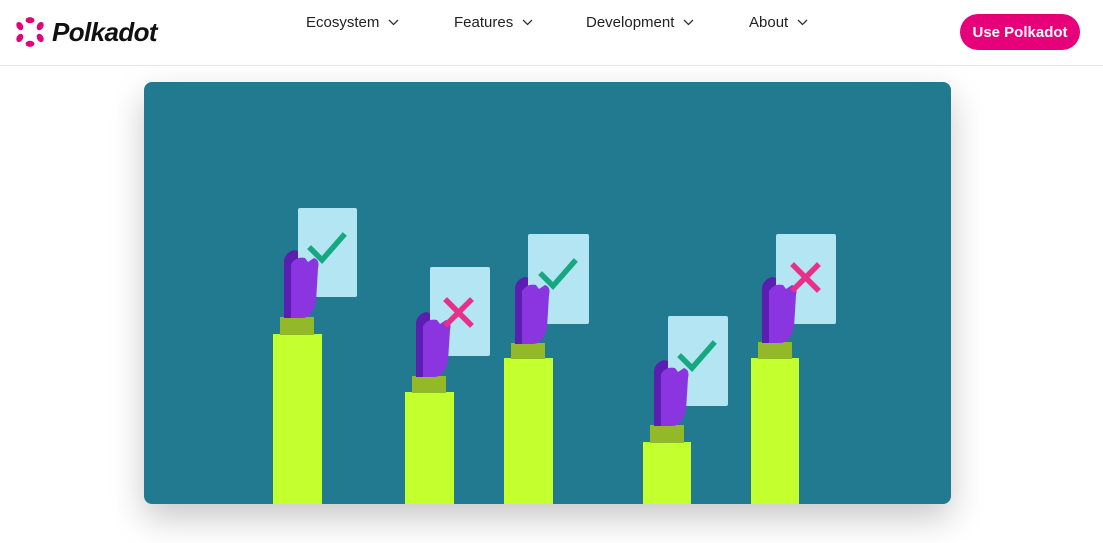 Image resolution: width=1103 pixels, height=543 pixels. I want to click on nav-item-ecosystem: Ecosystem, so click(352, 22).